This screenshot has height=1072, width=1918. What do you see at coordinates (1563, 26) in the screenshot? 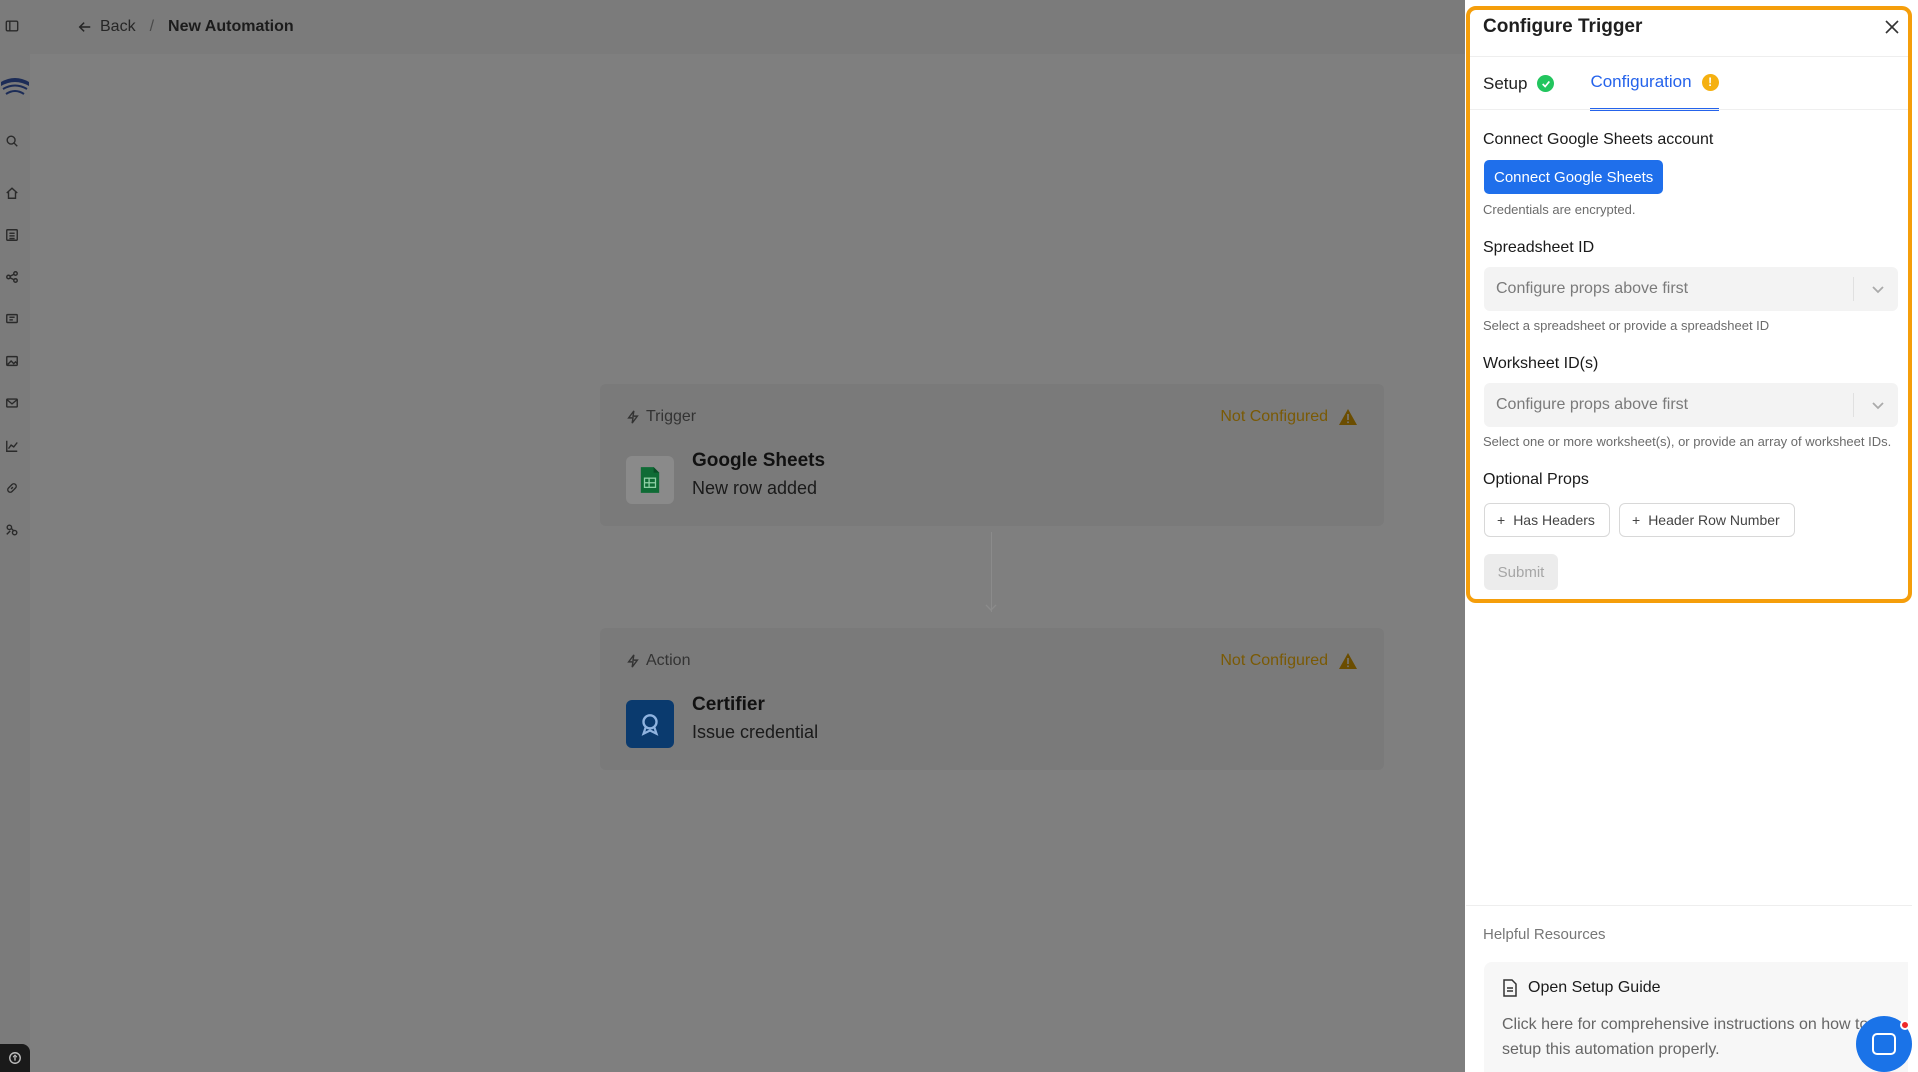
I see `panel-title: Configure Trigger` at bounding box center [1563, 26].